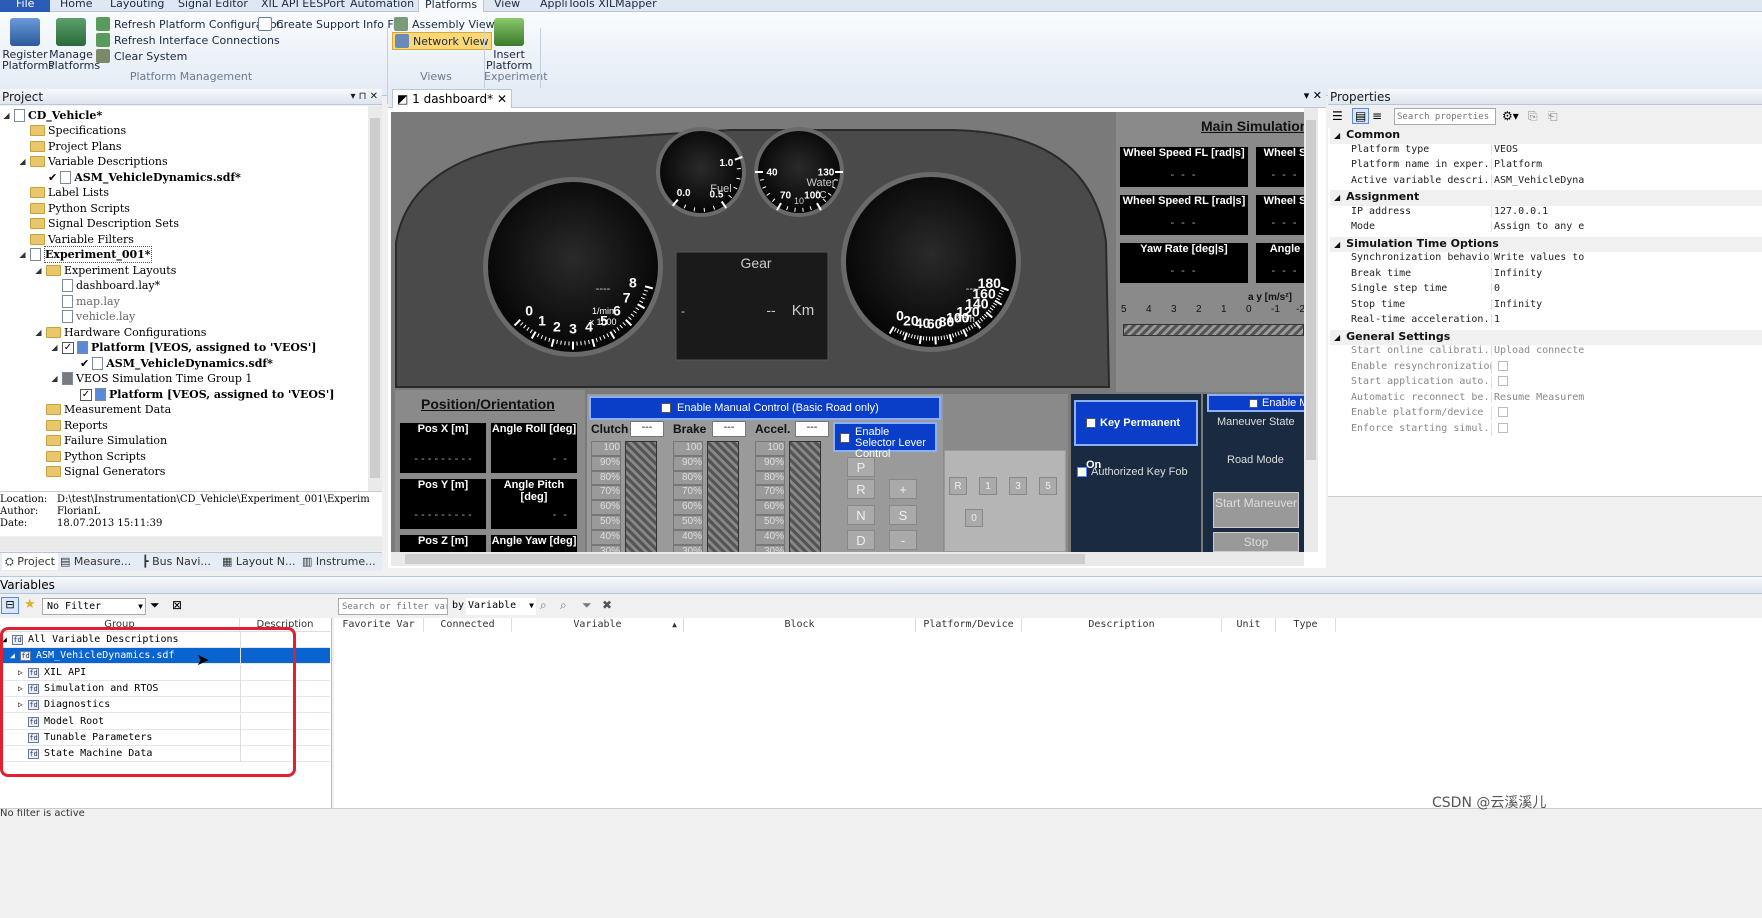 Image resolution: width=1762 pixels, height=918 pixels. I want to click on tree-item: vehicle.lay, so click(98, 316).